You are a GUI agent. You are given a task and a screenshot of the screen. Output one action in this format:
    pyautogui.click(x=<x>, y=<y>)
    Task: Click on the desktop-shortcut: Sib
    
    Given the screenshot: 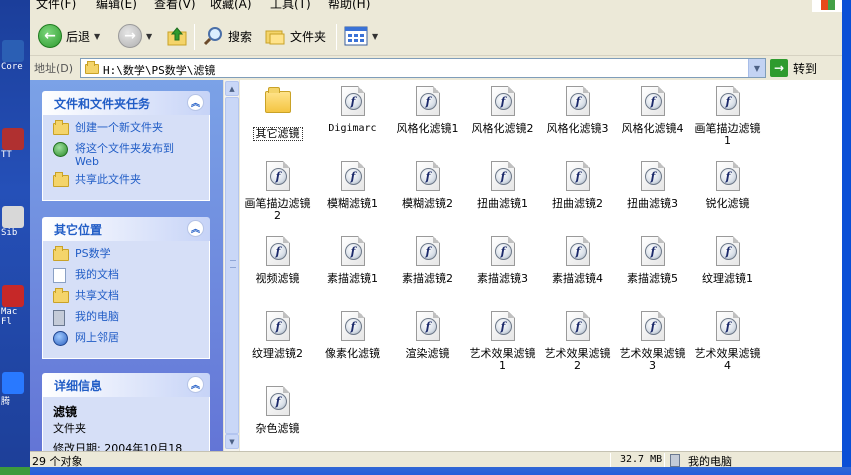 What is the action you would take?
    pyautogui.click(x=15, y=222)
    